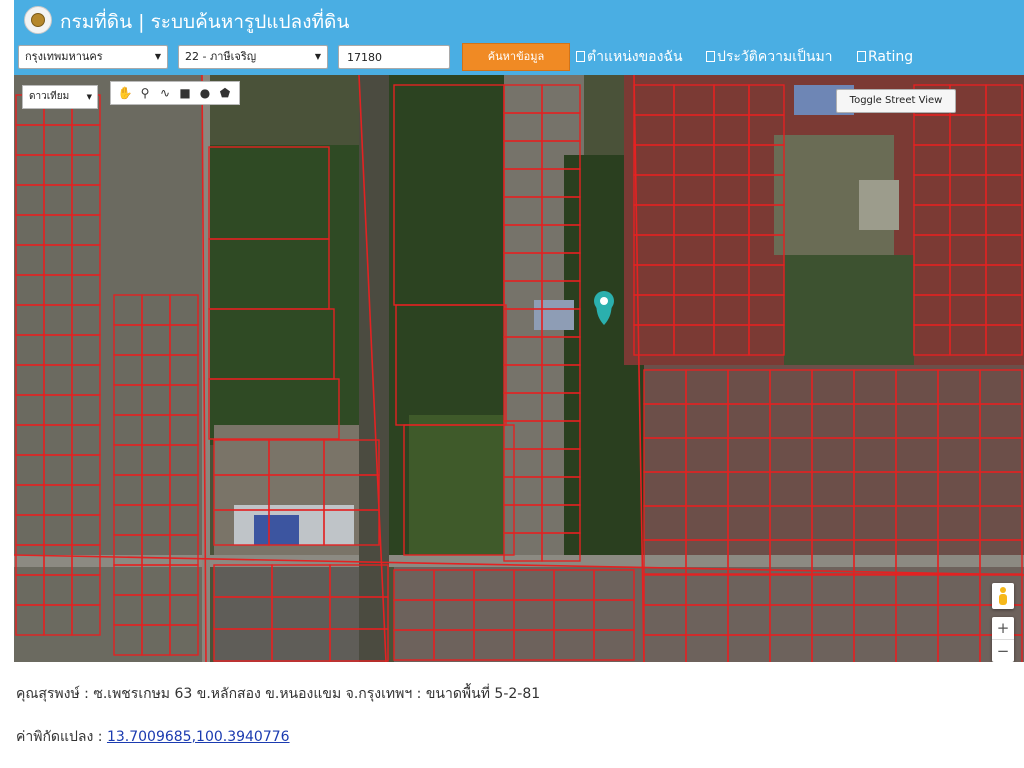 The height and width of the screenshot is (768, 1024). Describe the element at coordinates (205, 93) in the screenshot. I see `circle-icon: ●` at that location.